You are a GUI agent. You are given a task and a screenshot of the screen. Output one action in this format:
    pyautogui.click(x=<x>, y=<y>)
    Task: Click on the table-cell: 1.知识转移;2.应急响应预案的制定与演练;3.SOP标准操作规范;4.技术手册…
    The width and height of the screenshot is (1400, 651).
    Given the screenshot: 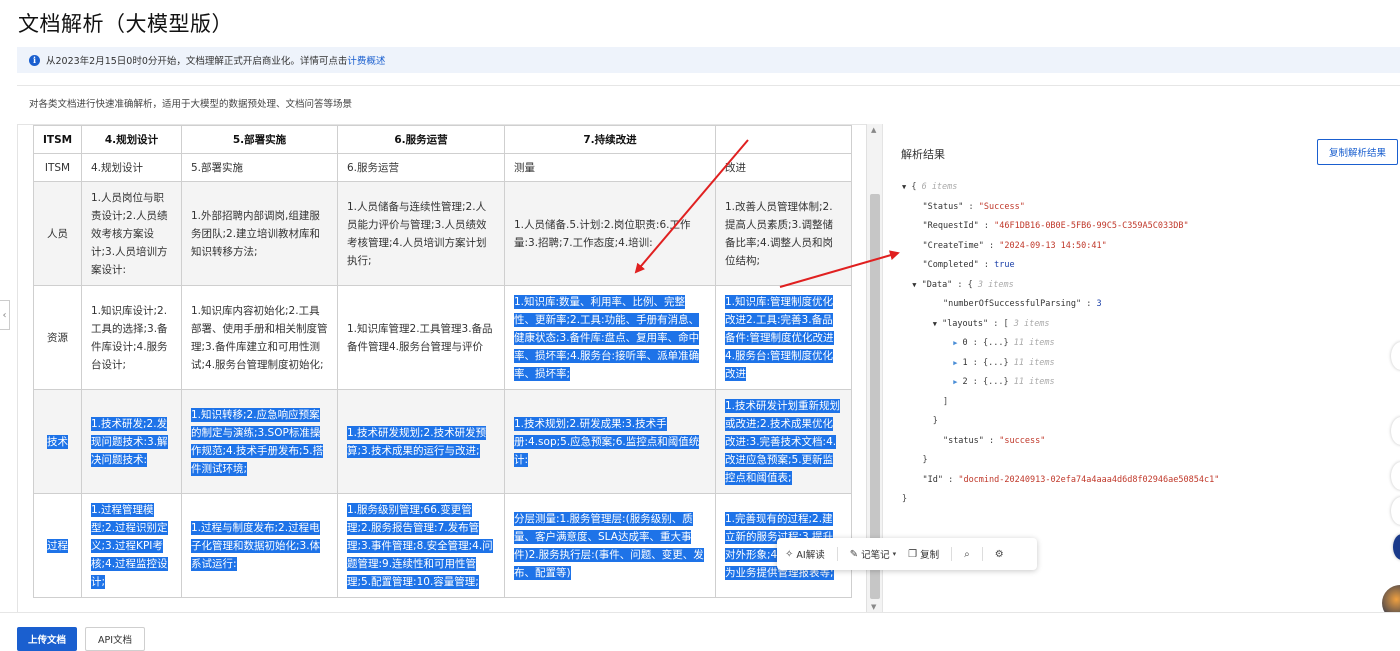 What is the action you would take?
    pyautogui.click(x=259, y=441)
    